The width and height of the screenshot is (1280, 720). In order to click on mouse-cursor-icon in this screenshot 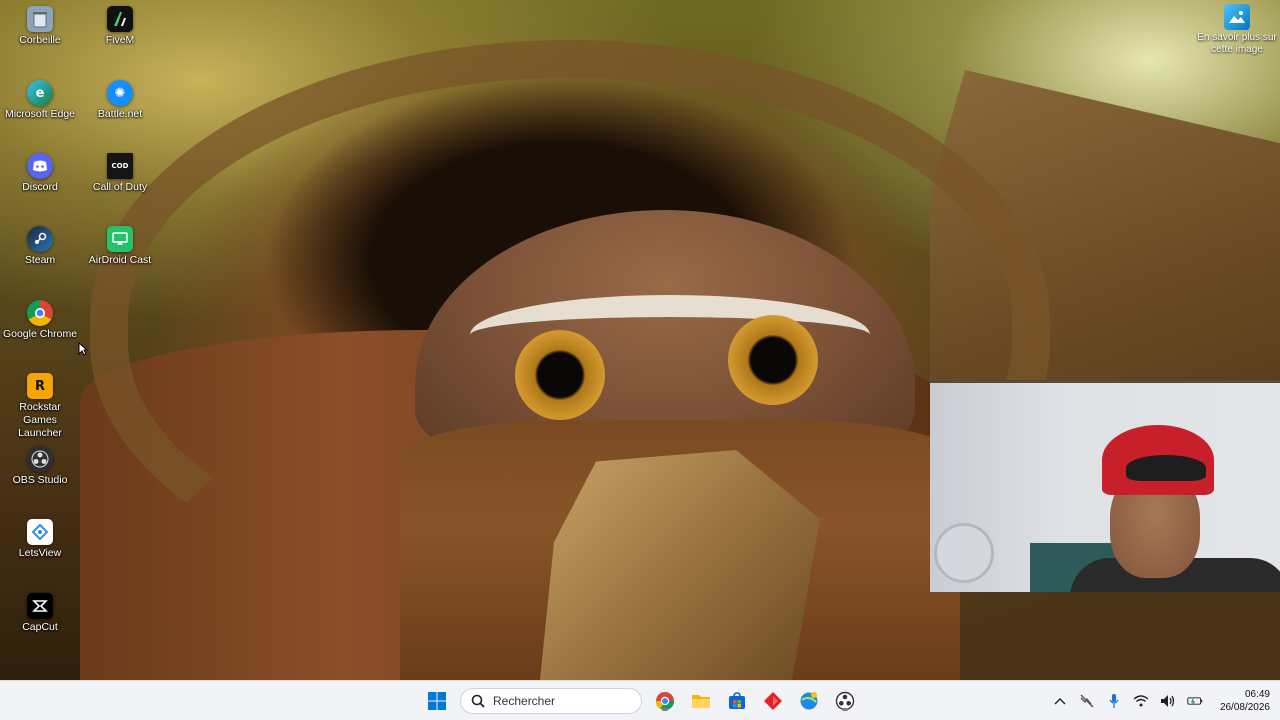, I will do `click(83, 349)`.